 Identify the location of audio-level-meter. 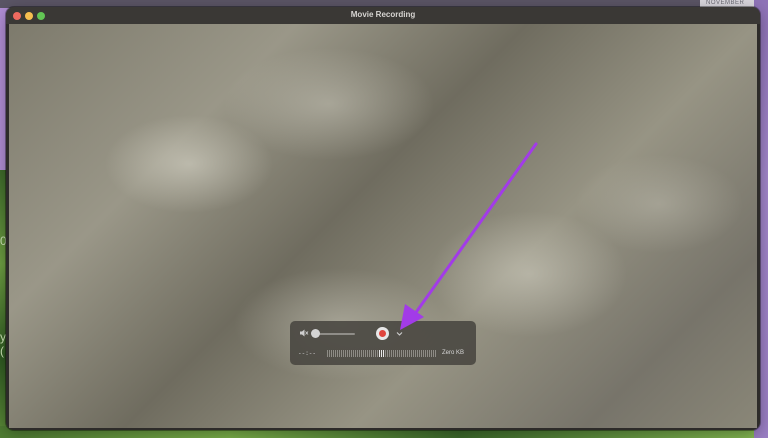
(382, 353).